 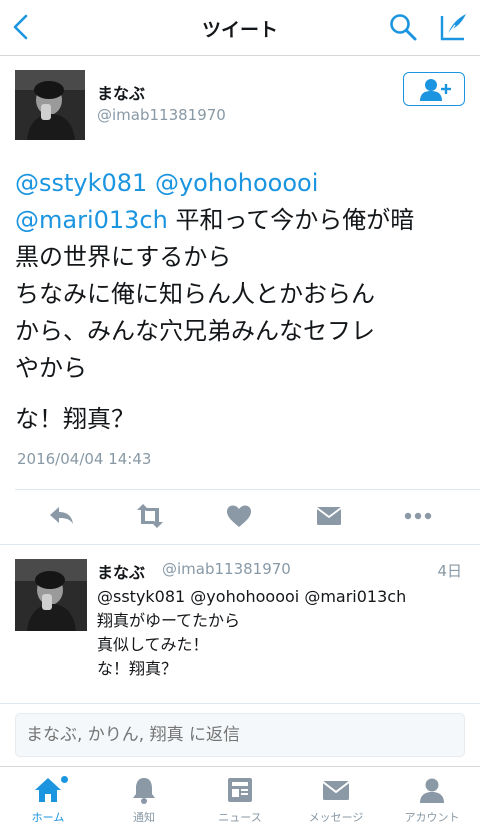 What do you see at coordinates (48, 817) in the screenshot?
I see `tab-label: ホーム` at bounding box center [48, 817].